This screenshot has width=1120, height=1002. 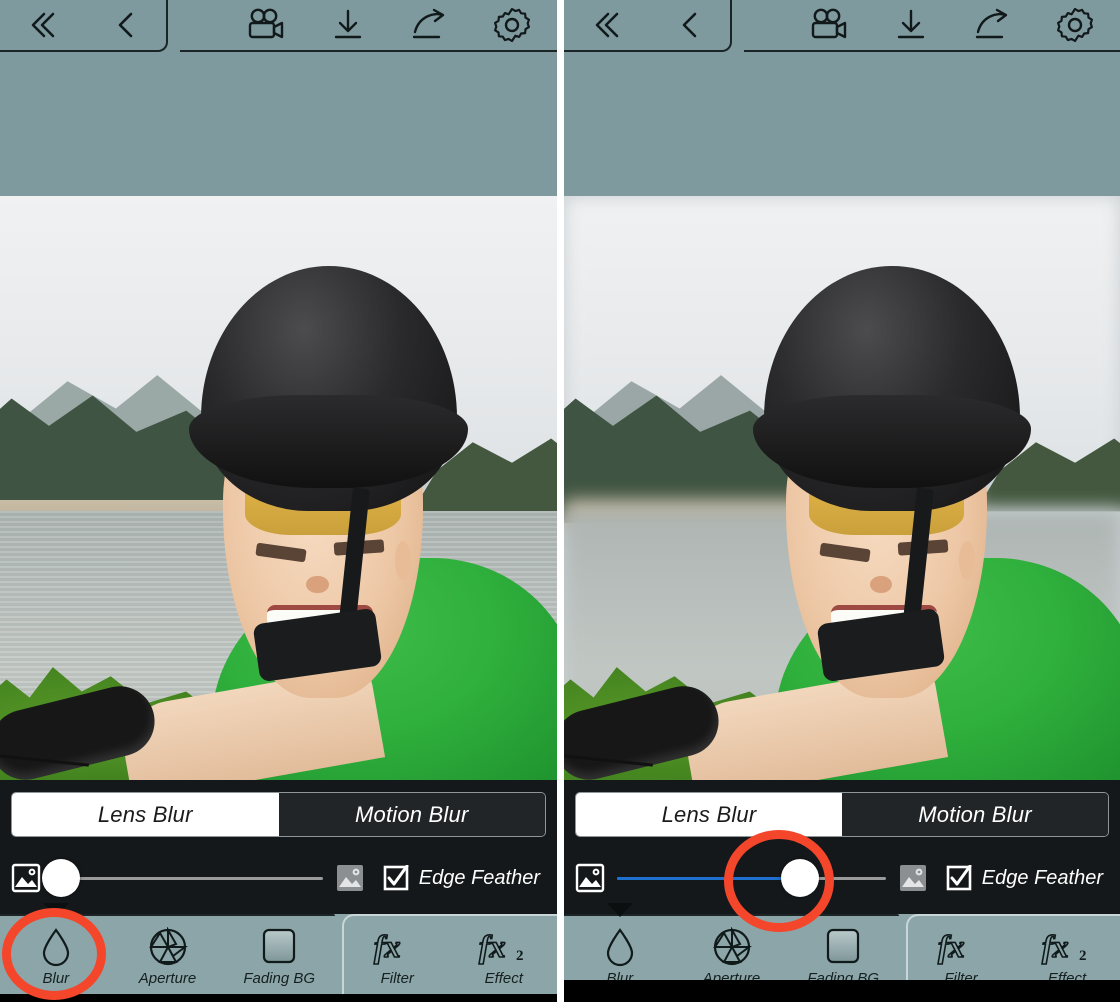 I want to click on tab-blur-label: Blur, so click(x=56, y=978).